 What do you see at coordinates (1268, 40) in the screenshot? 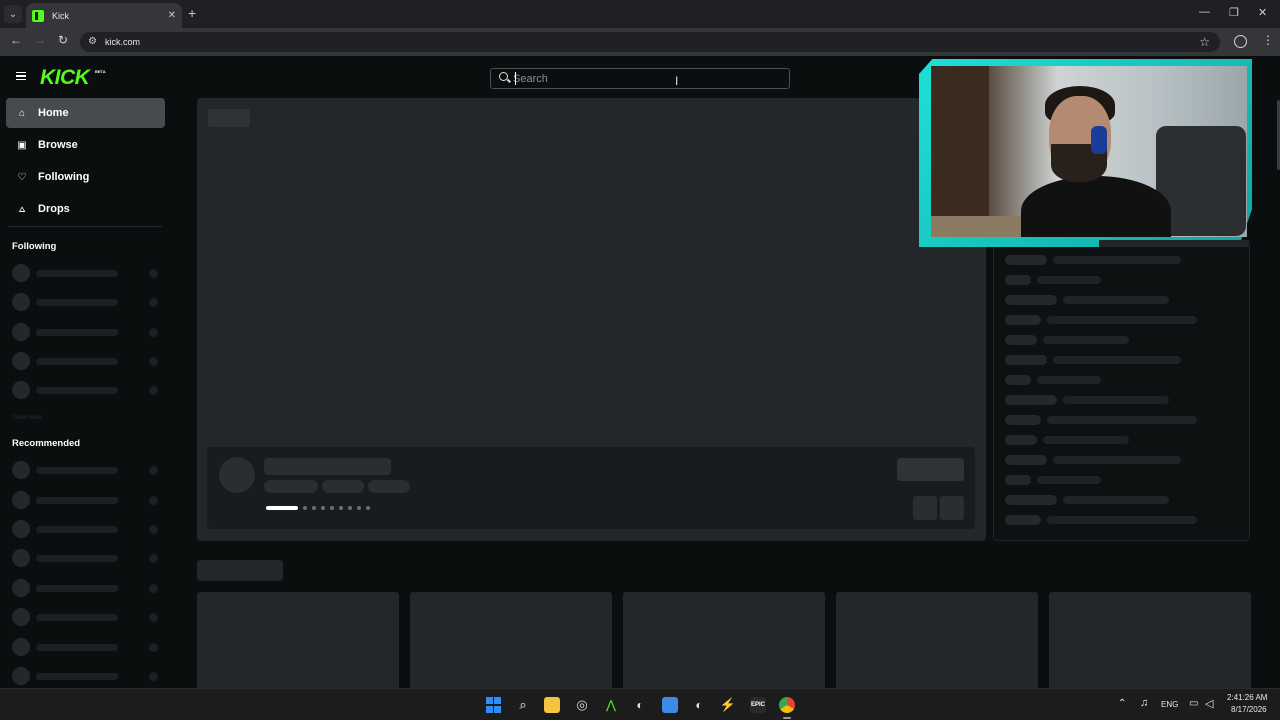
I see `menu-kebab-icon: ⋮` at bounding box center [1268, 40].